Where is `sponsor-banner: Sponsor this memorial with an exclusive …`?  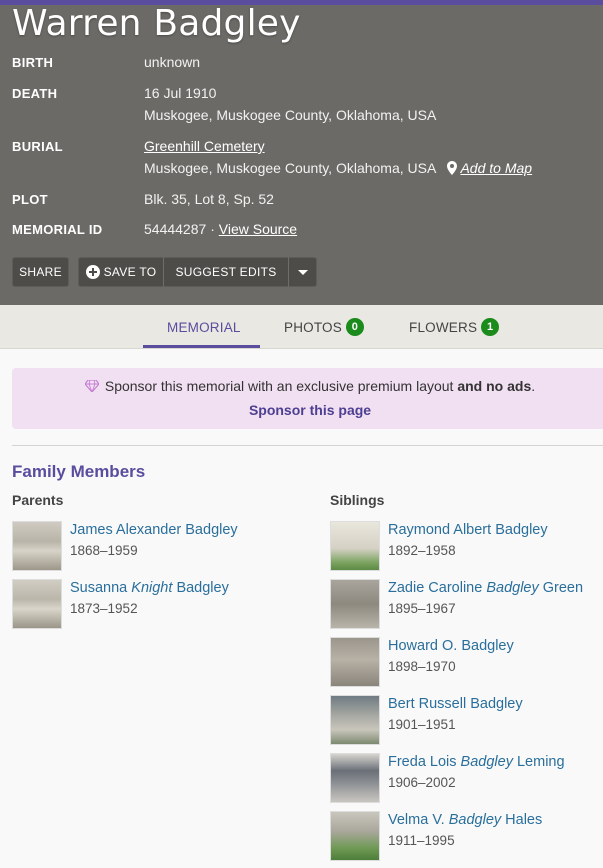 sponsor-banner: Sponsor this memorial with an exclusive … is located at coordinates (307, 398).